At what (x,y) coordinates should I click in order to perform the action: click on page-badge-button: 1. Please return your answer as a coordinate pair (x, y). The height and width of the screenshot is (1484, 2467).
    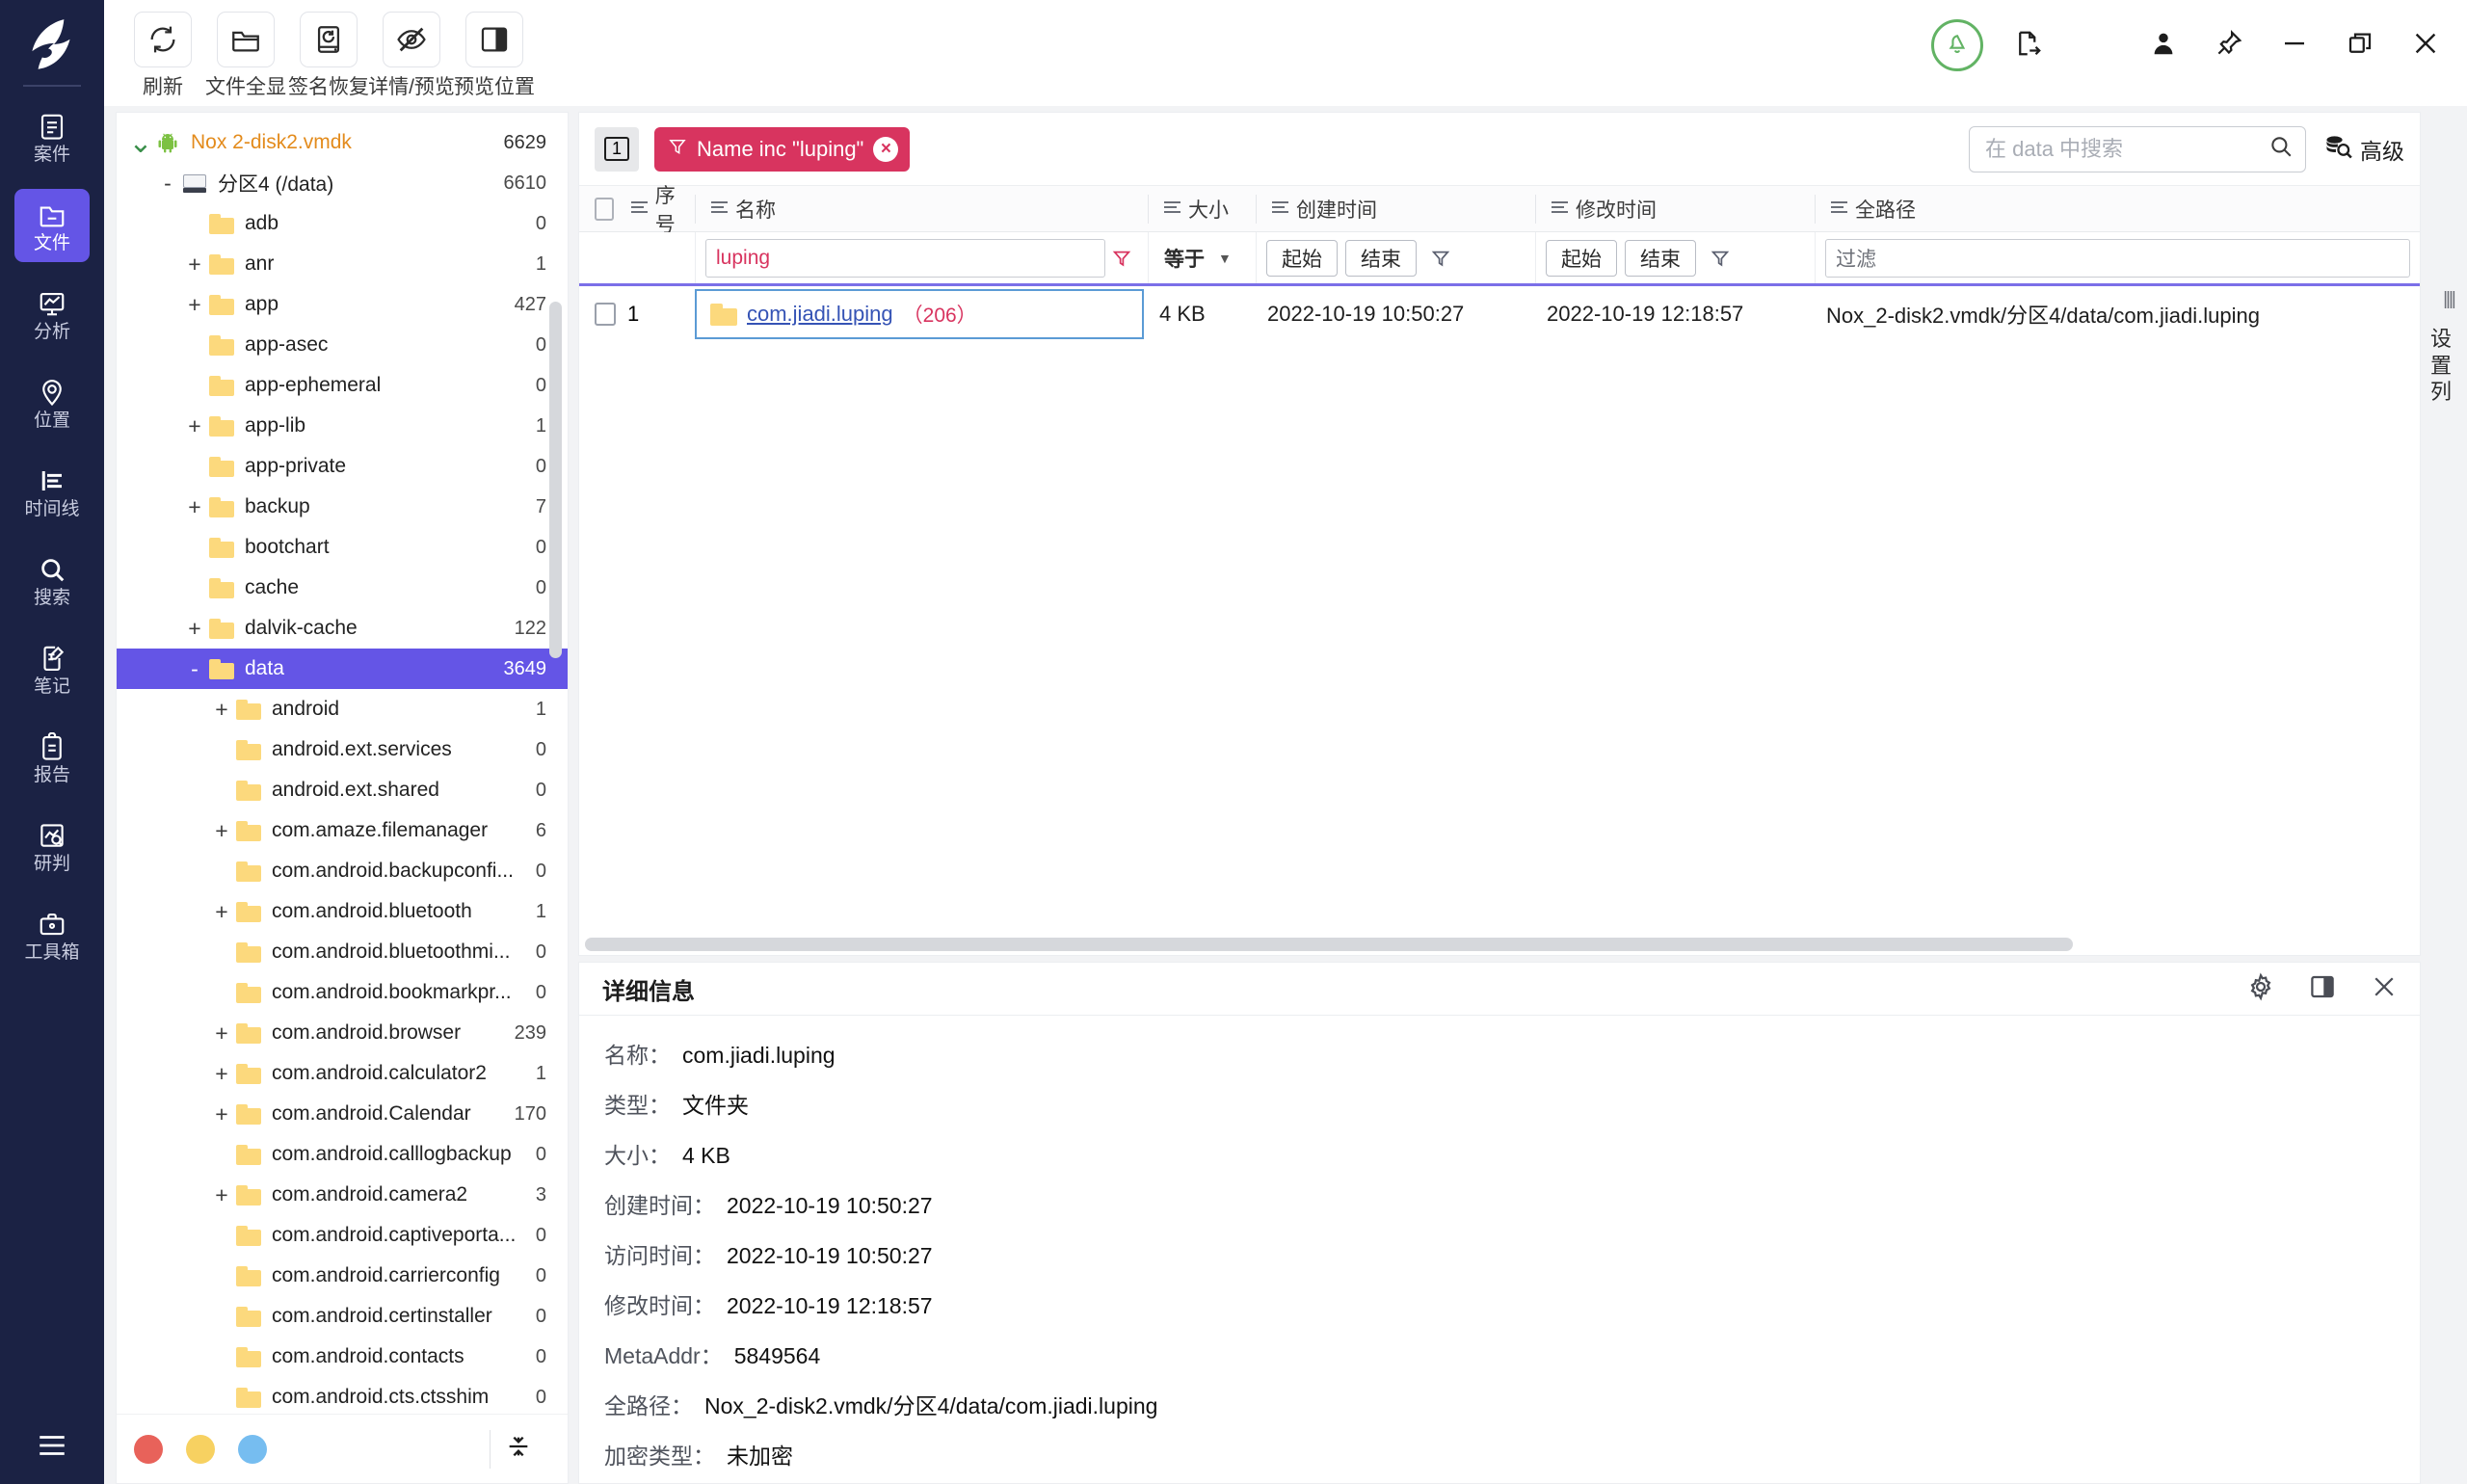
    Looking at the image, I should click on (617, 149).